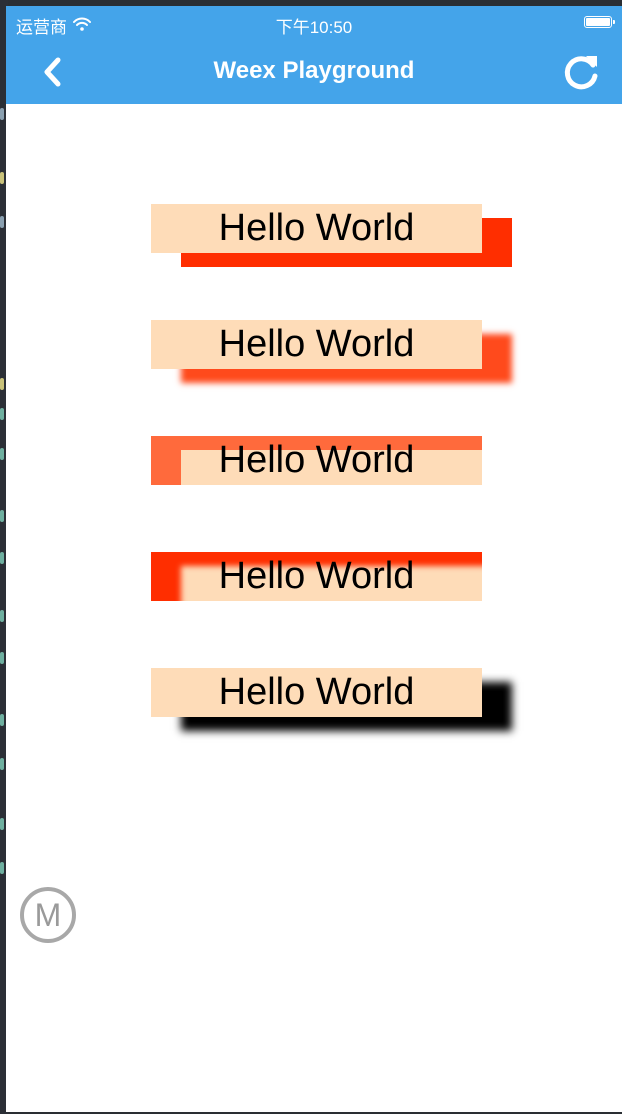 The image size is (622, 1114). I want to click on refresh-icon, so click(581, 73).